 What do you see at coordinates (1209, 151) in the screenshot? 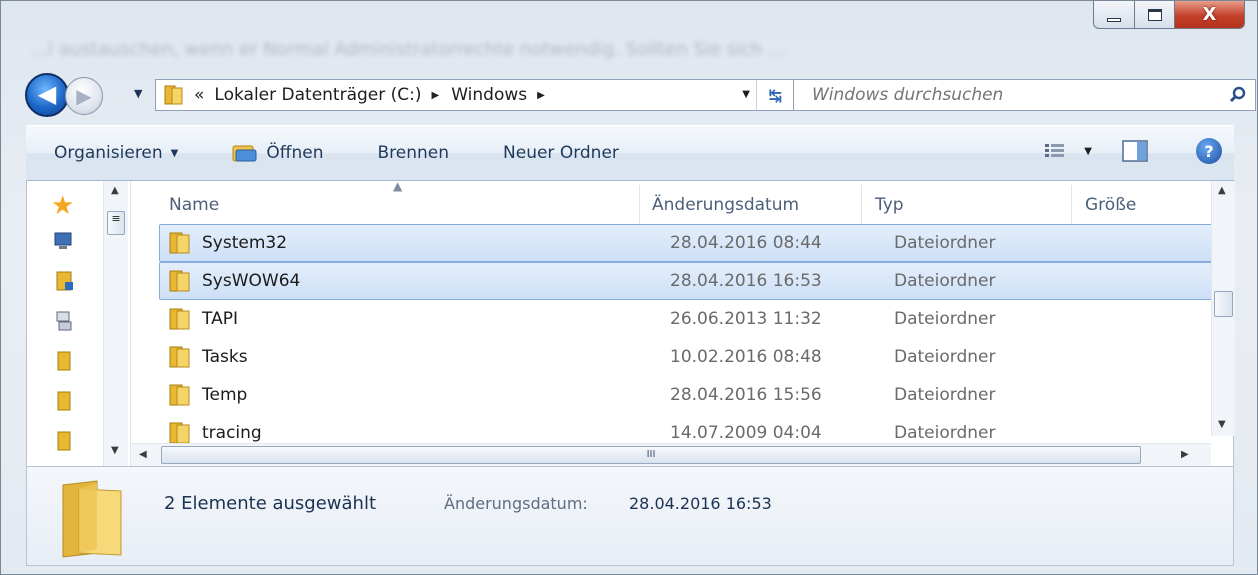
I see `help-icon: ?` at bounding box center [1209, 151].